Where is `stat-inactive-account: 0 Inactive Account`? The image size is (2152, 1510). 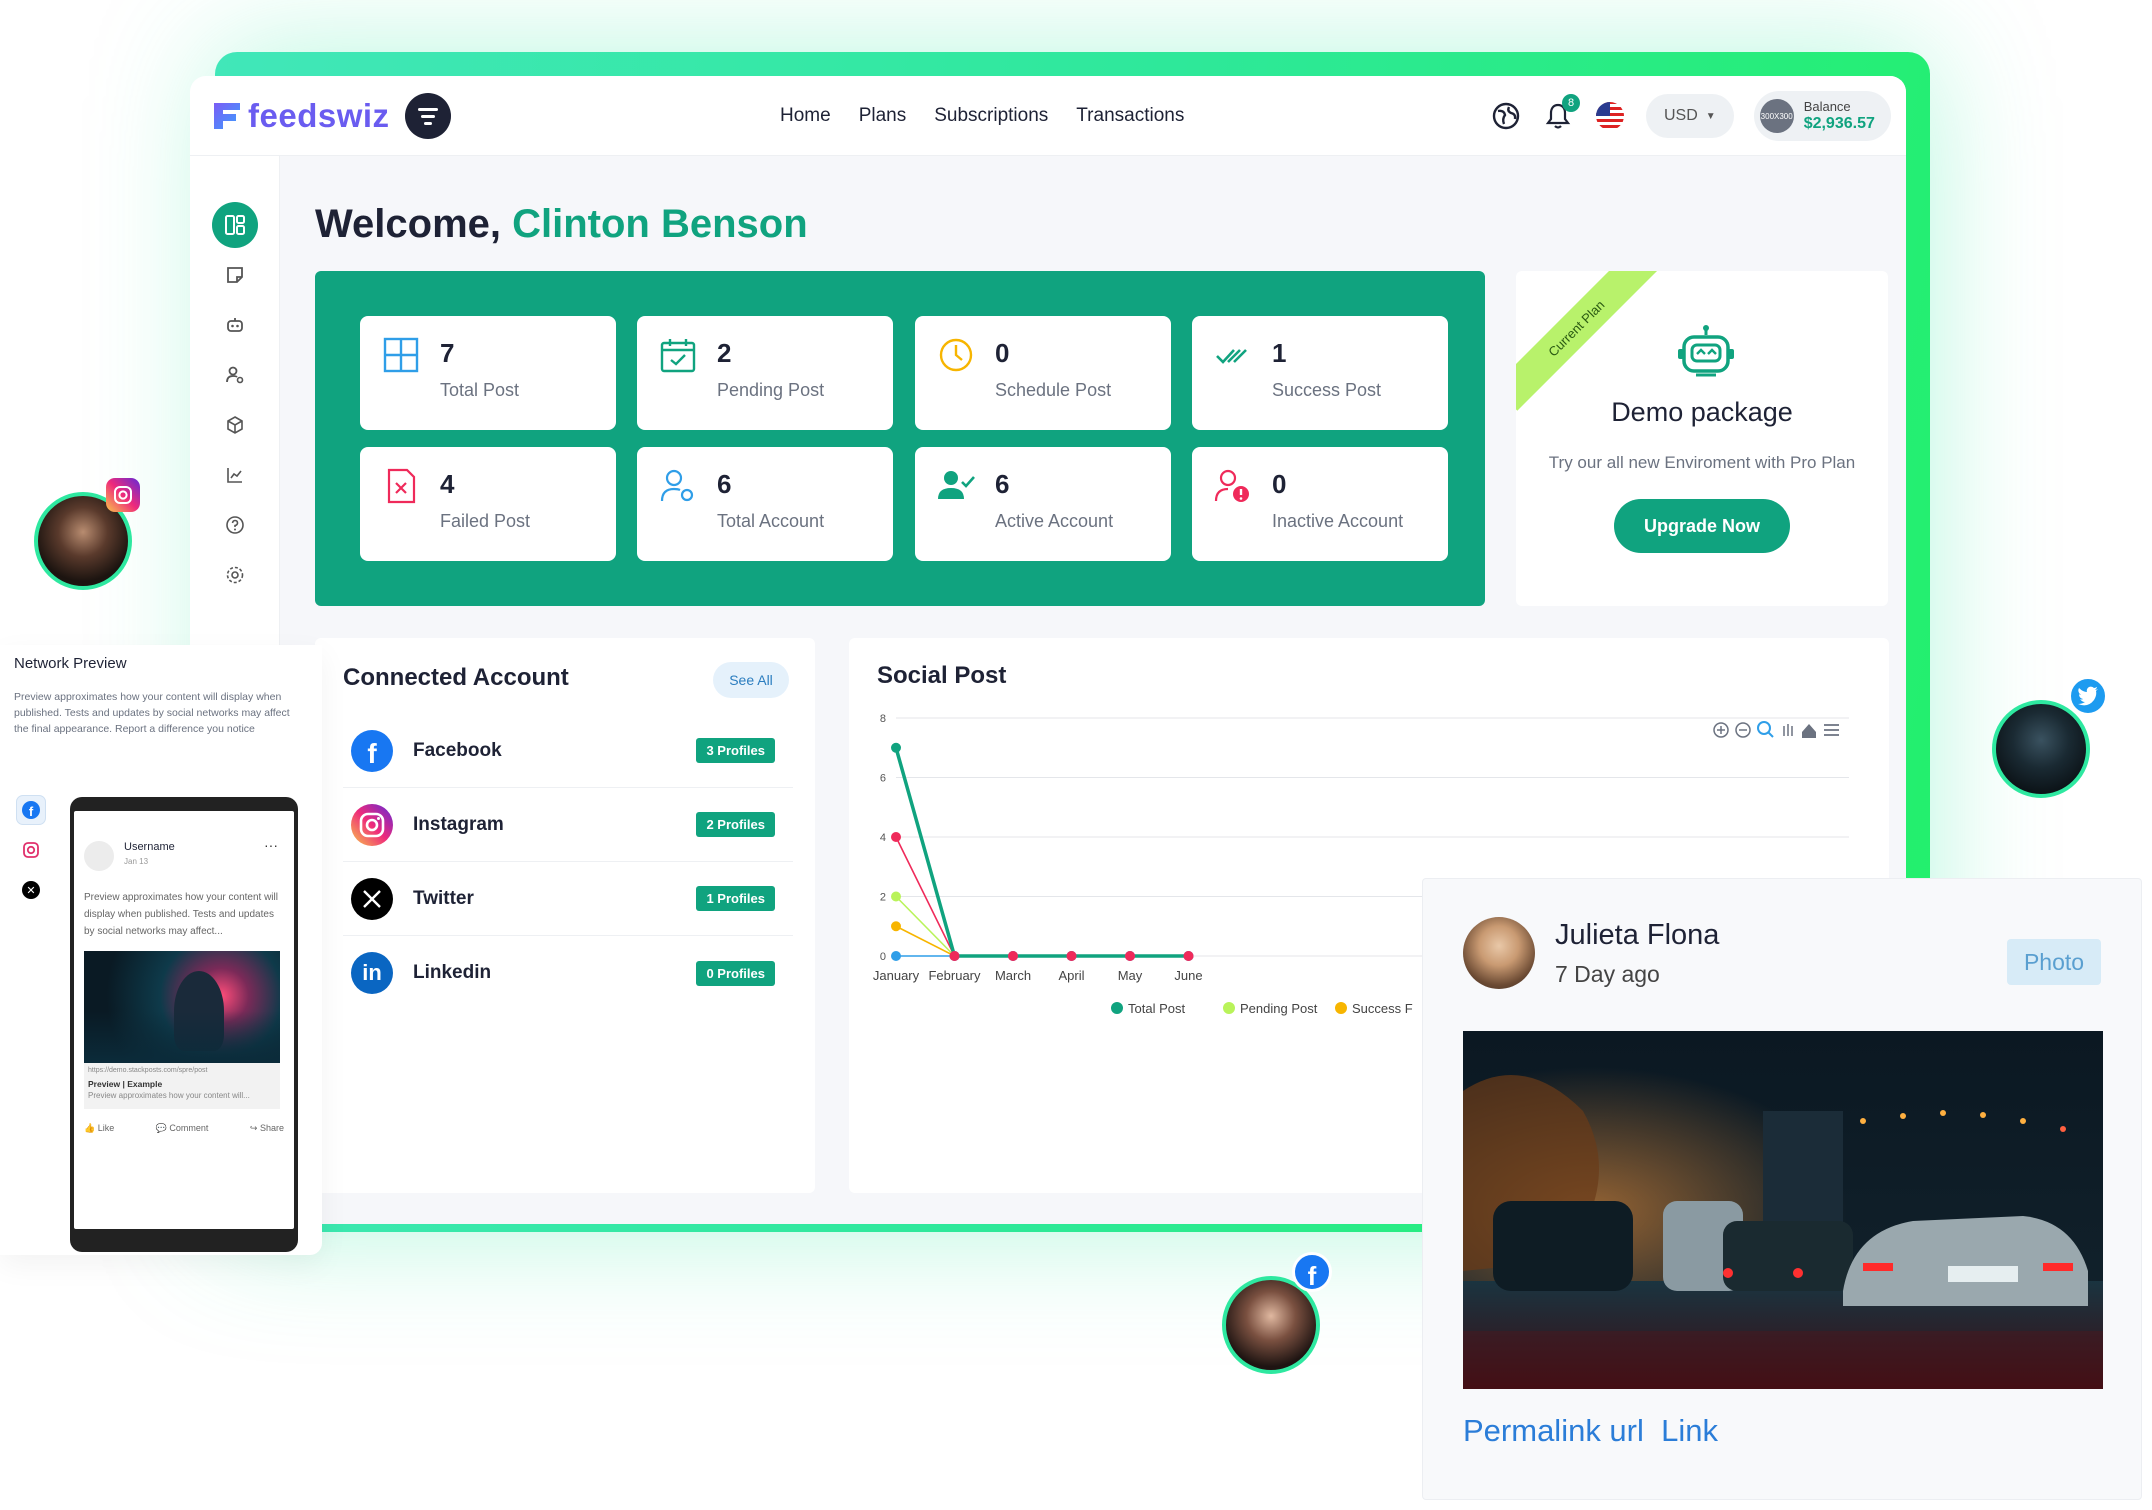
stat-inactive-account: 0 Inactive Account is located at coordinates (1320, 504).